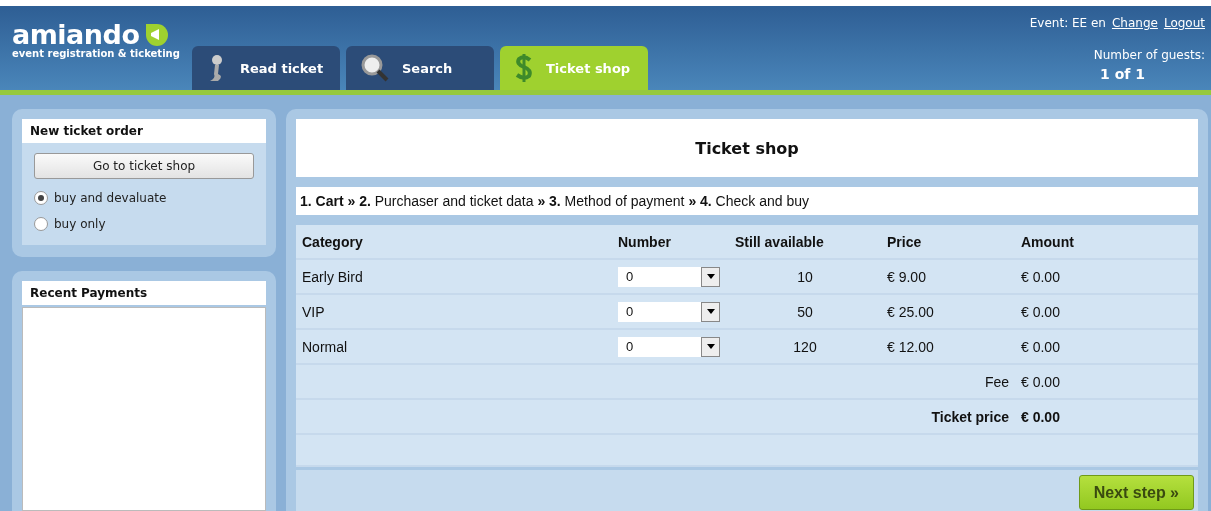 This screenshot has width=1211, height=511. I want to click on table-cell: € 12.00, so click(948, 347).